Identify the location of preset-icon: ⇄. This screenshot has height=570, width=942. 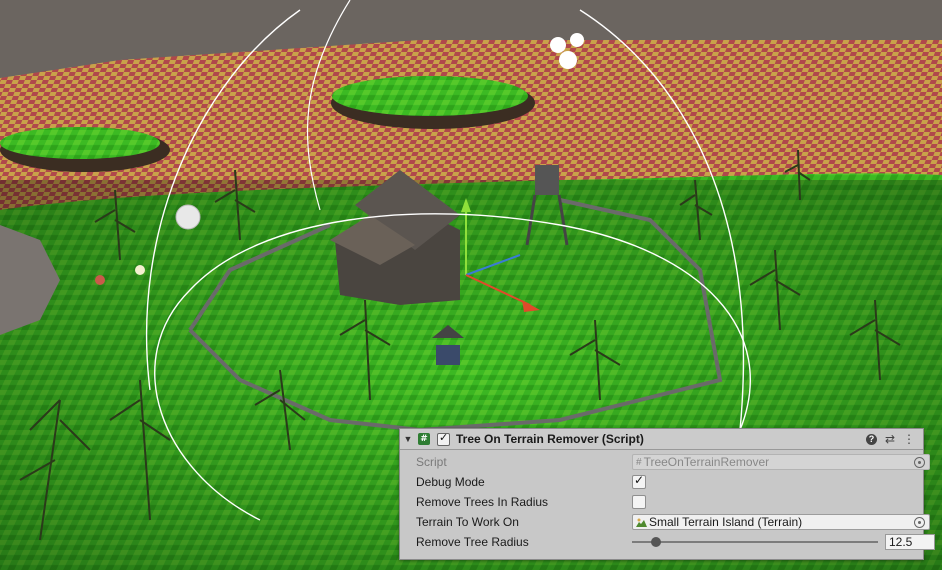
(890, 439).